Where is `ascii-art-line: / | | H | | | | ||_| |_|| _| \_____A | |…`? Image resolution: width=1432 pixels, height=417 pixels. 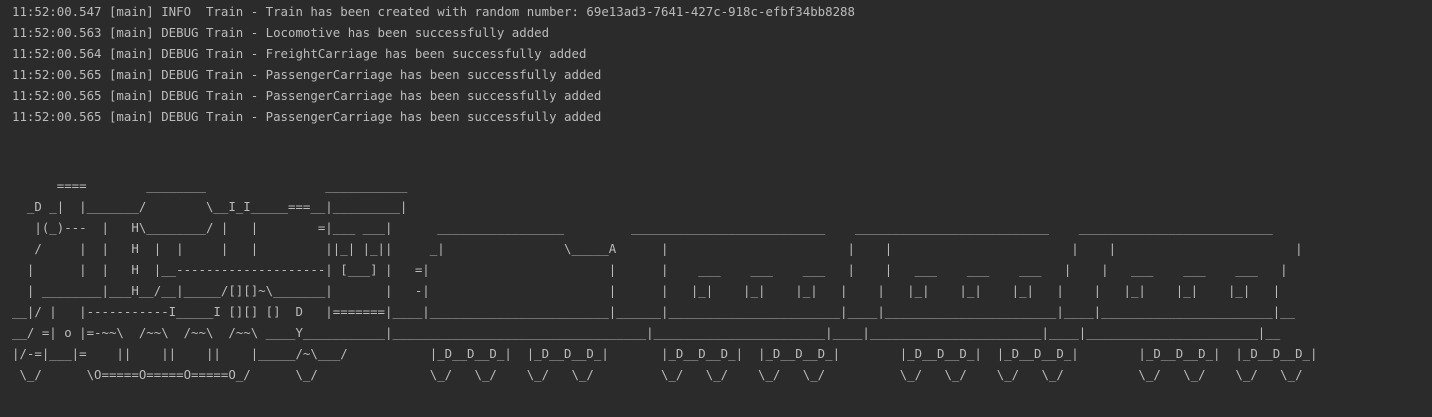 ascii-art-line: / | | H | | | | ||_| |_|| _| \_____A | |… is located at coordinates (657, 248).